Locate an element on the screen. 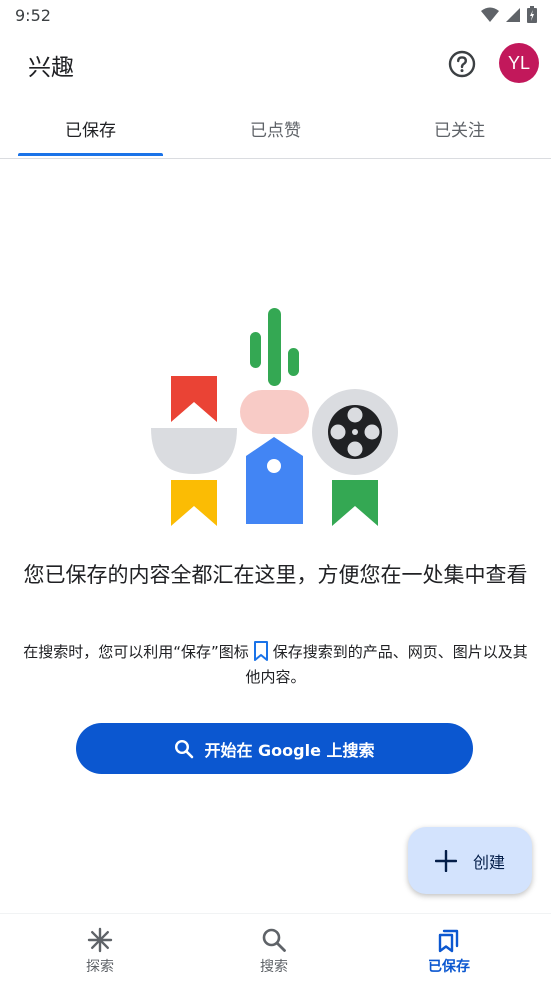  wifi-icon is located at coordinates (490, 14).